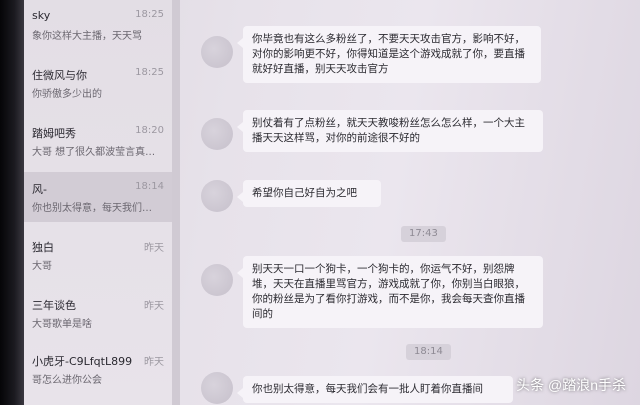  What do you see at coordinates (367, 389) in the screenshot?
I see `message-text: 你也别太得意，每天我们会有一批人盯着你直播间` at bounding box center [367, 389].